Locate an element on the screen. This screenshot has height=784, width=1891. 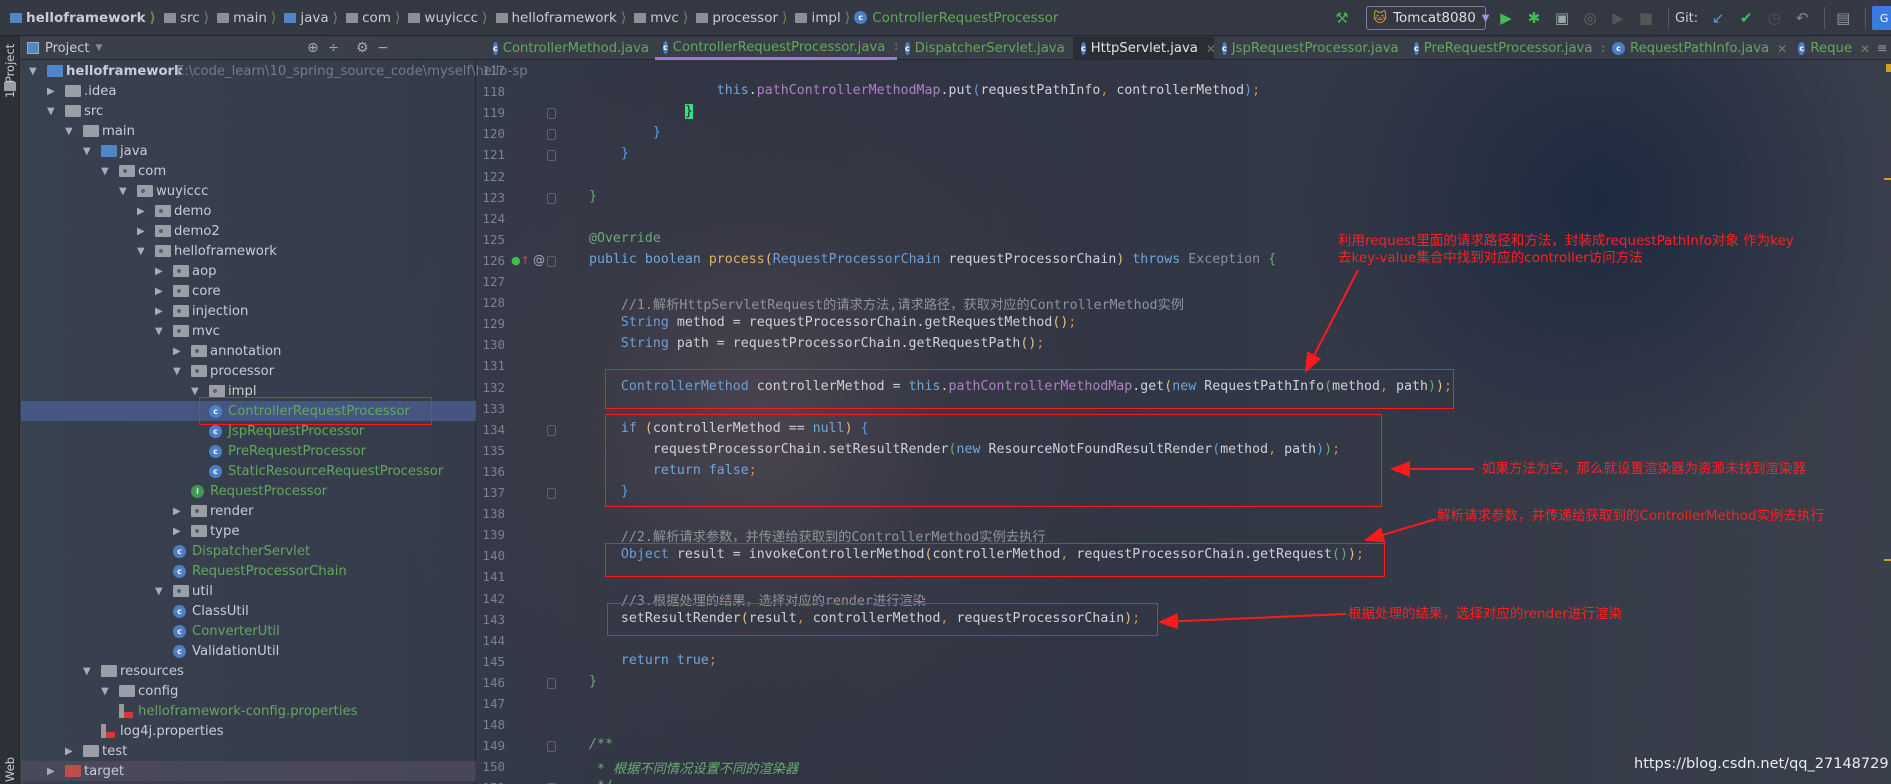
annotation-note-line: 解析请求参数，并传递给获取到的ControllerMethod实例去执行 is located at coordinates (1631, 516).